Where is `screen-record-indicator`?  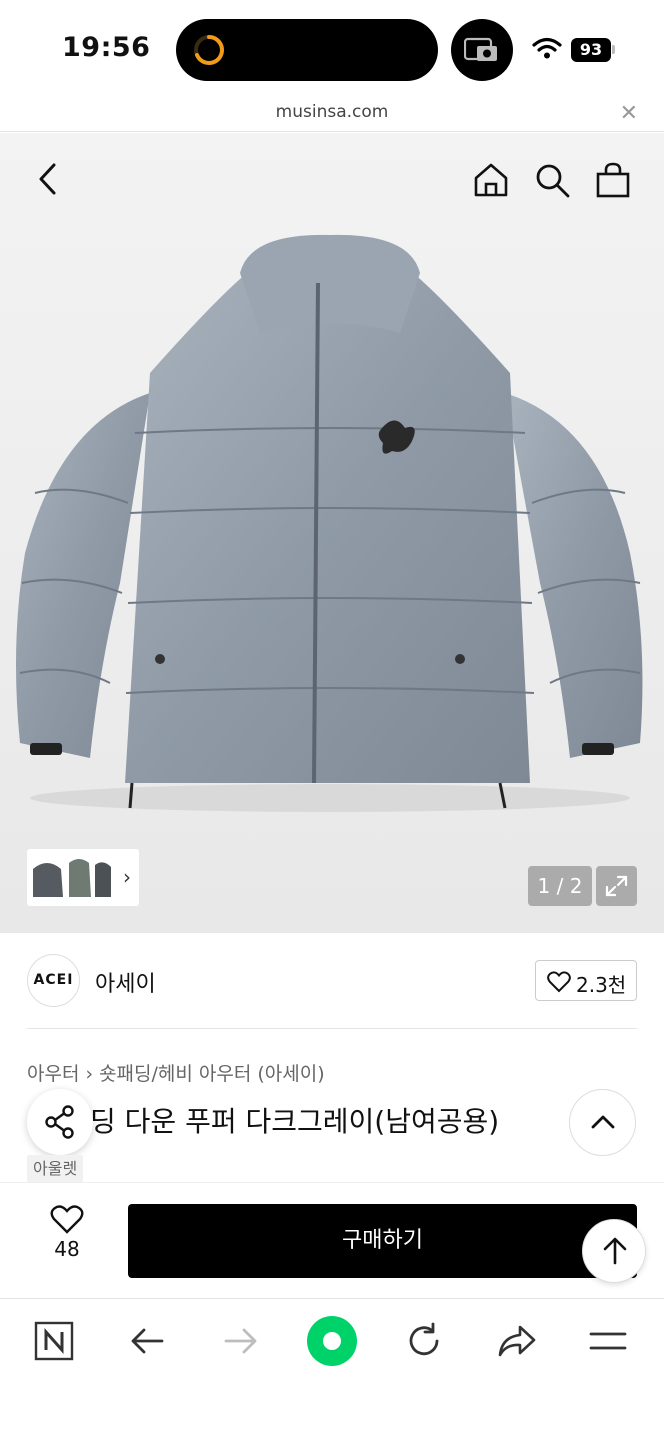
screen-record-indicator is located at coordinates (482, 50).